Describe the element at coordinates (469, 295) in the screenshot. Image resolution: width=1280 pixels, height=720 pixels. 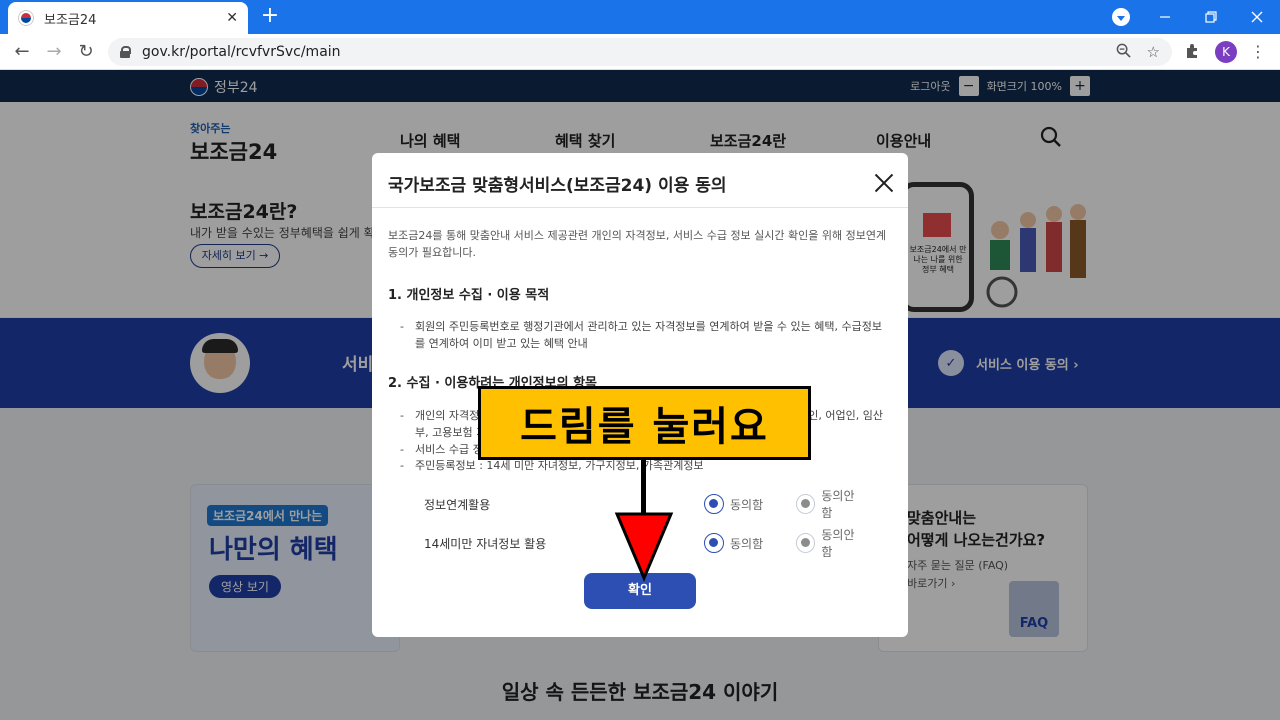
I see `section1-title: 1. 개인정보 수집 · 이용 목적` at that location.